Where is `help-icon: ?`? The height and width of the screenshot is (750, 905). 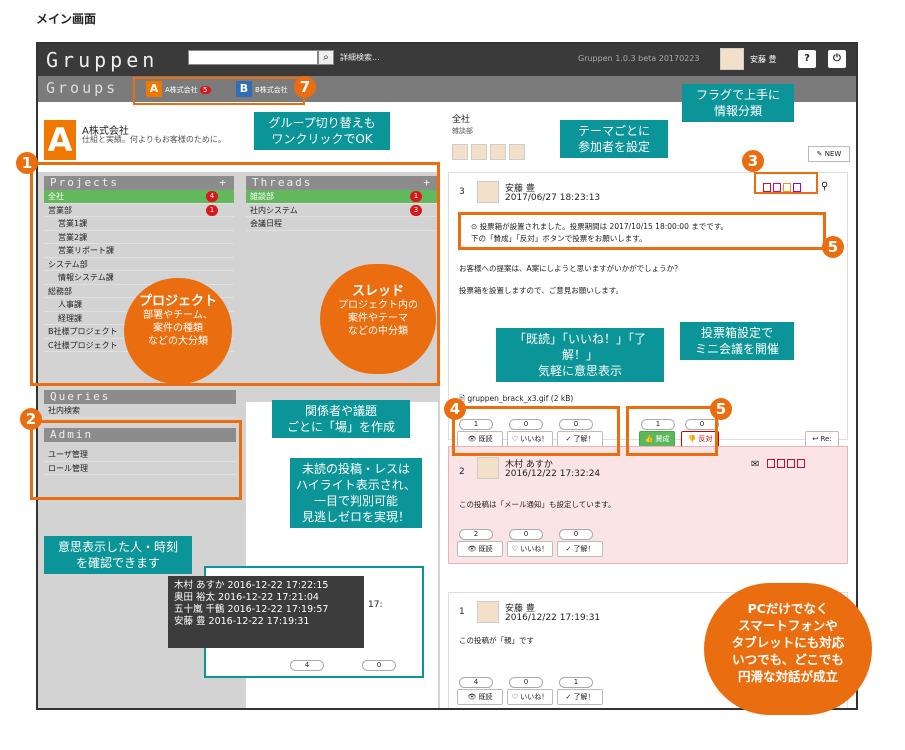
help-icon: ? is located at coordinates (807, 59).